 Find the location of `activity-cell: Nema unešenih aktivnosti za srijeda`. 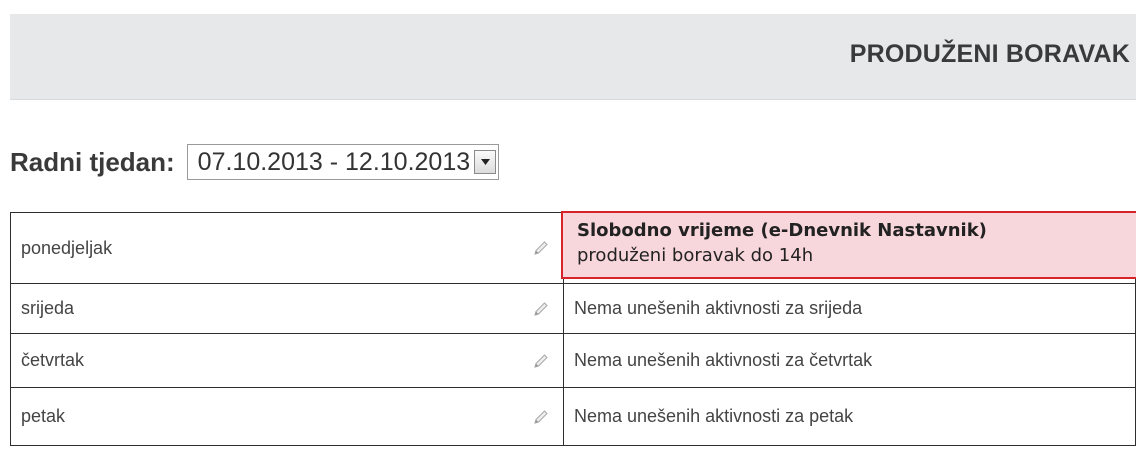

activity-cell: Nema unešenih aktivnosti za srijeda is located at coordinates (849, 308).